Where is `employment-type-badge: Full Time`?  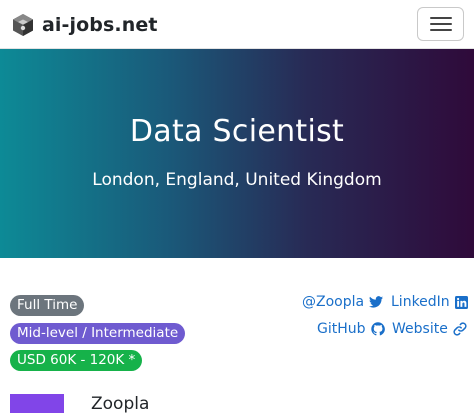 employment-type-badge: Full Time is located at coordinates (47, 305).